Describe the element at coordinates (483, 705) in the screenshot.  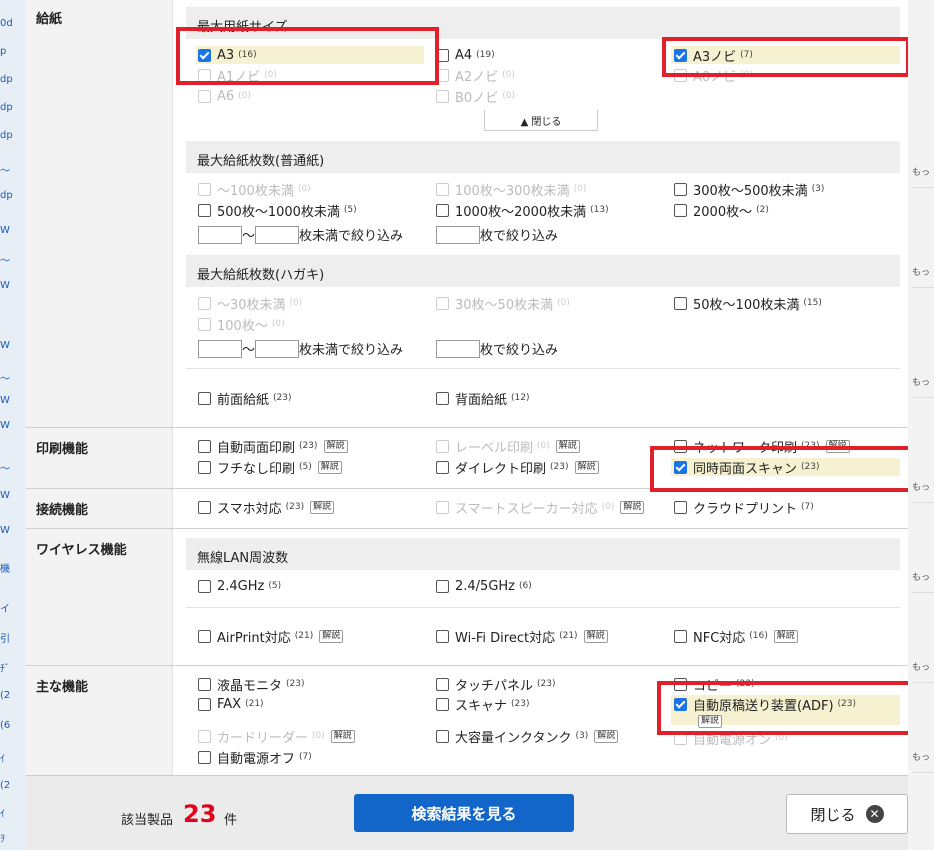
I see `checkbox-scanner: スキャナ (23)` at that location.